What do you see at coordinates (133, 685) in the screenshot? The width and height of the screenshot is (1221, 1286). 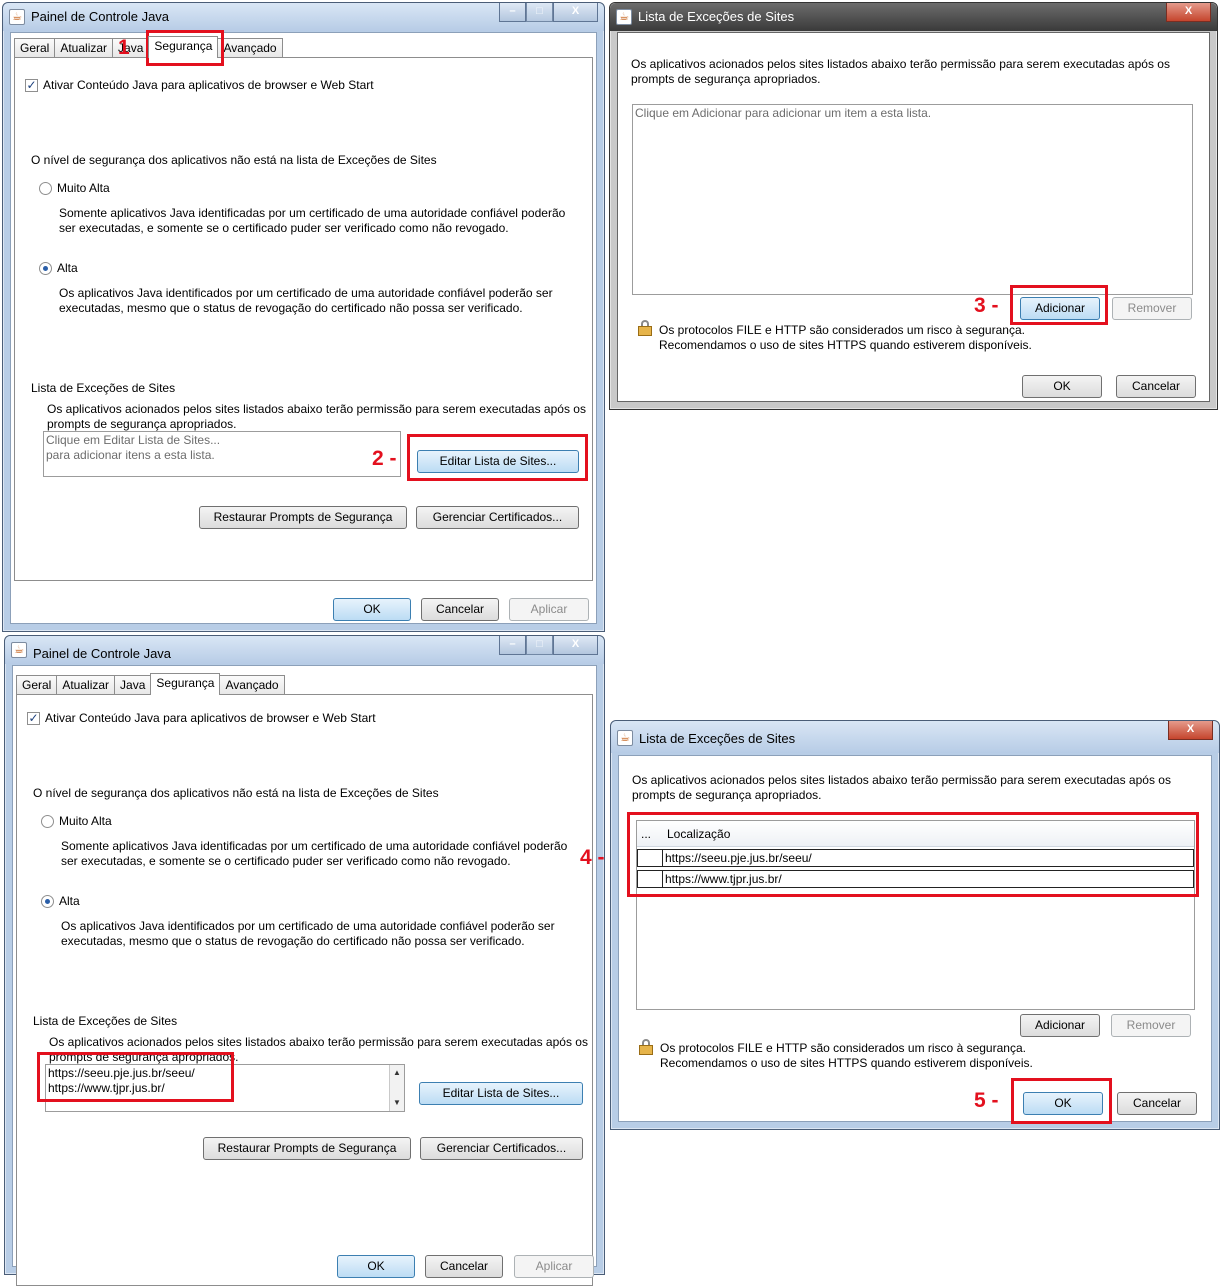 I see `tab-java: Java` at bounding box center [133, 685].